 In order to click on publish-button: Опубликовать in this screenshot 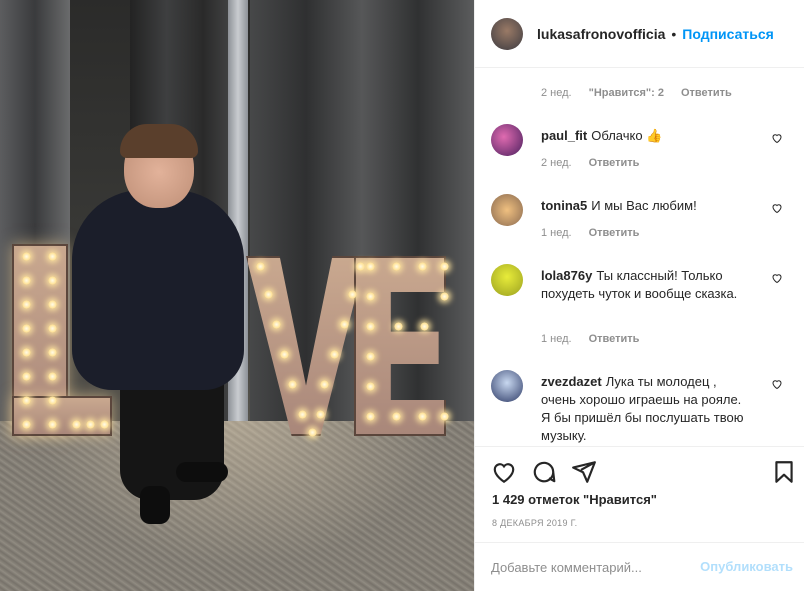, I will do `click(746, 566)`.